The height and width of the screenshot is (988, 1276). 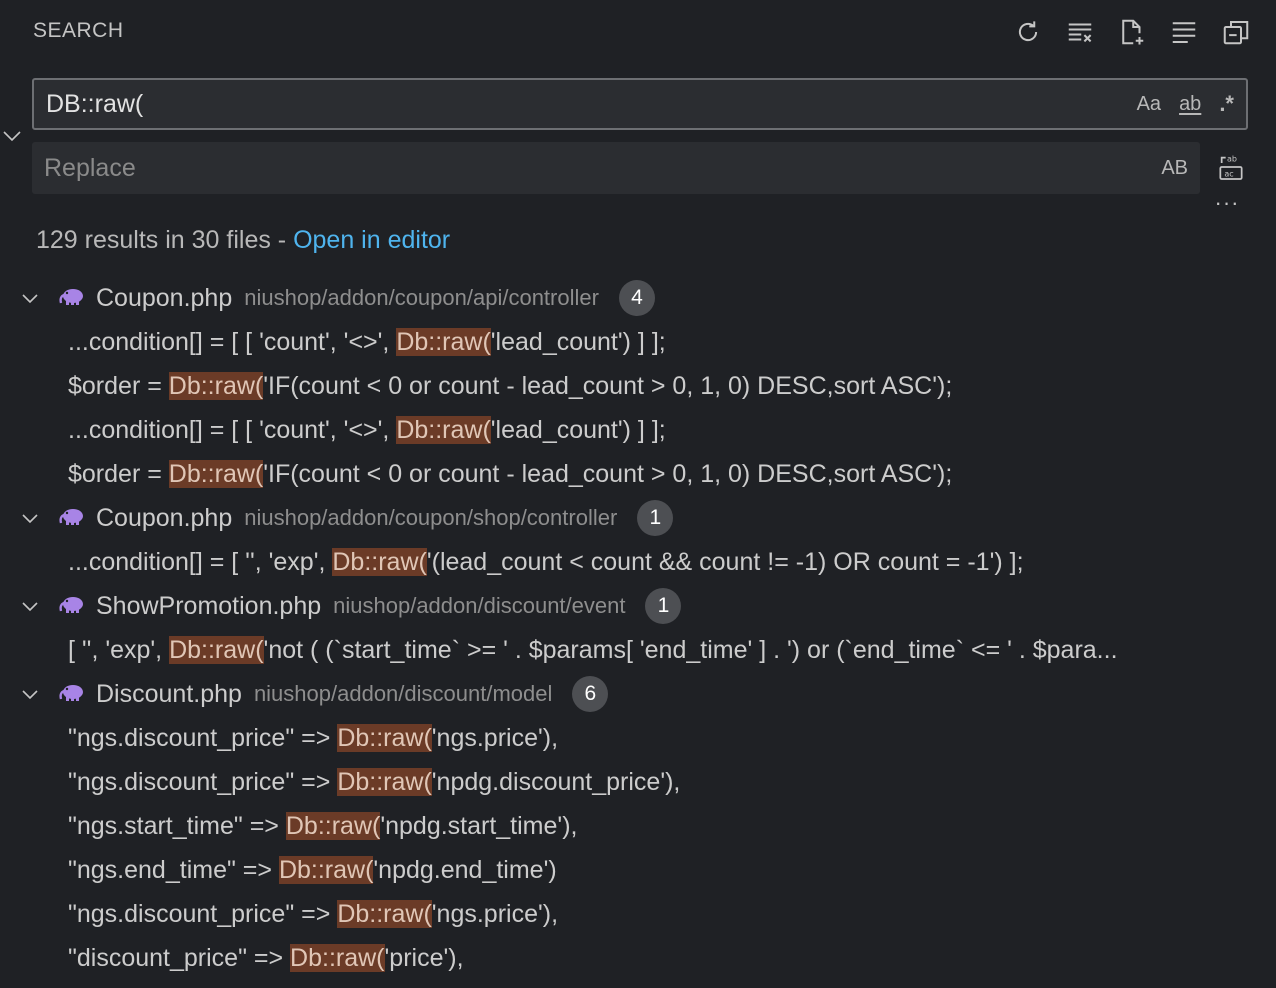 I want to click on match-count-badge: 4, so click(x=636, y=298).